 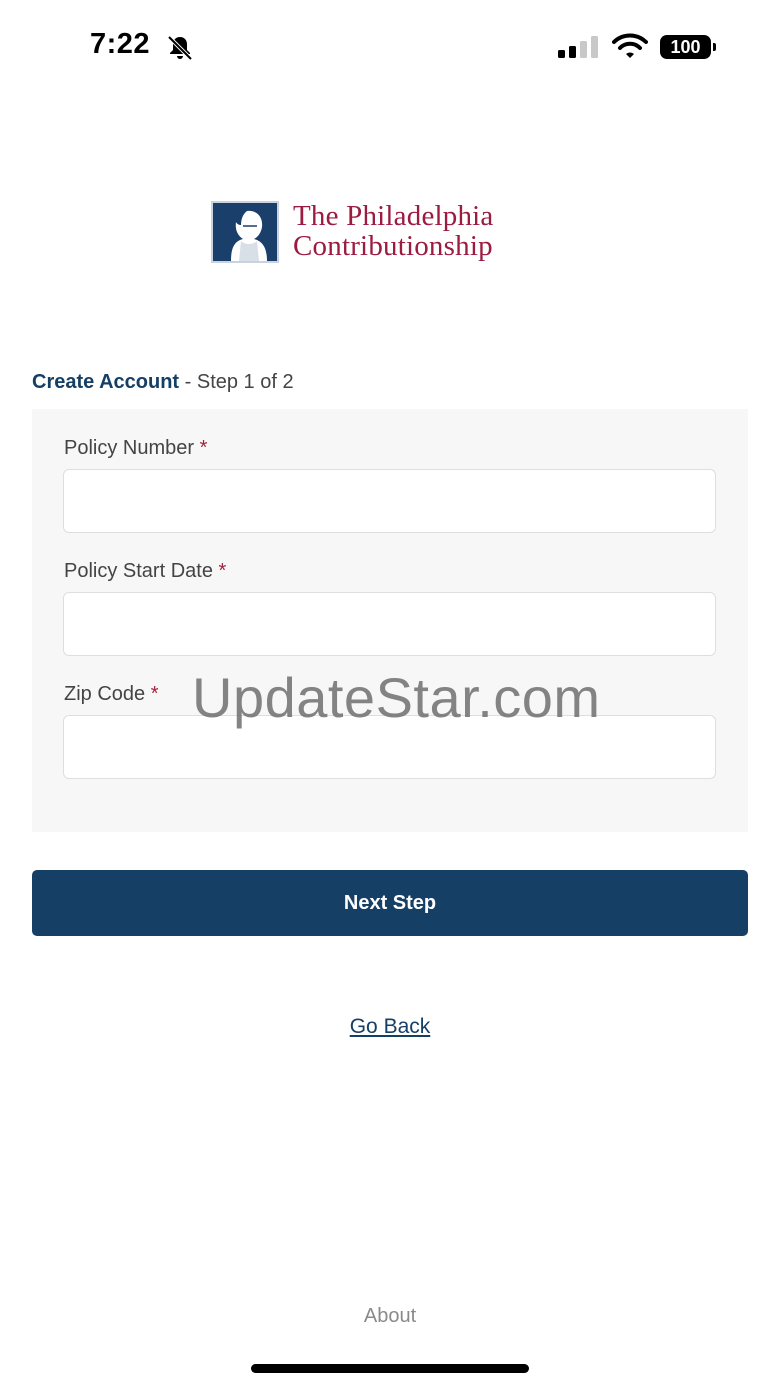 What do you see at coordinates (106, 382) in the screenshot?
I see `page-title: Create Account` at bounding box center [106, 382].